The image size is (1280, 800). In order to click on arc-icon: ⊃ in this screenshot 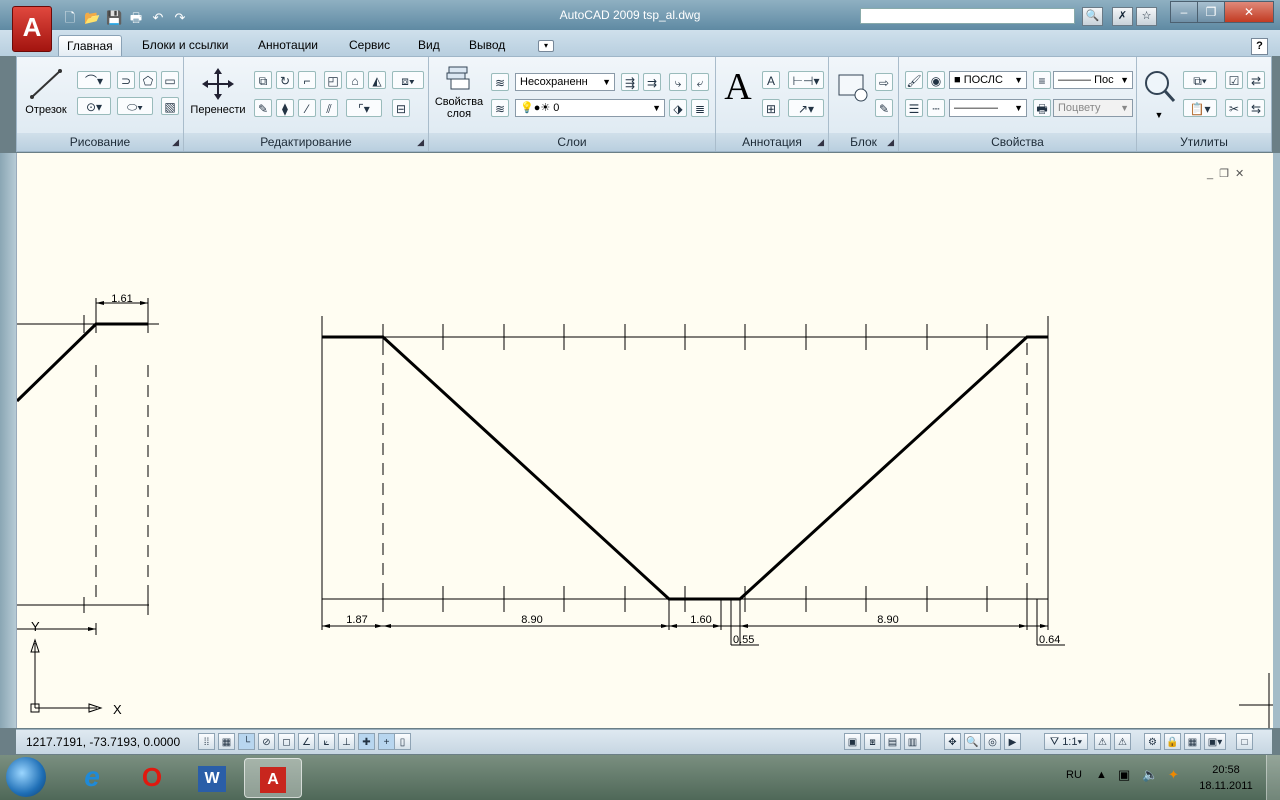, I will do `click(126, 80)`.